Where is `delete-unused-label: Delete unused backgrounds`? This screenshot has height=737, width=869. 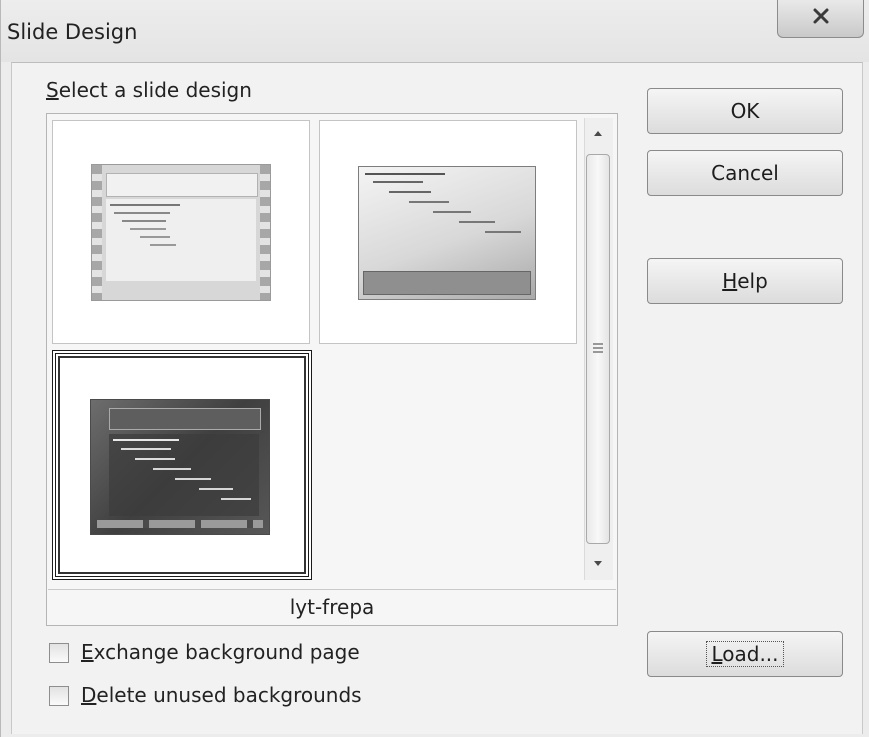 delete-unused-label: Delete unused backgrounds is located at coordinates (221, 695).